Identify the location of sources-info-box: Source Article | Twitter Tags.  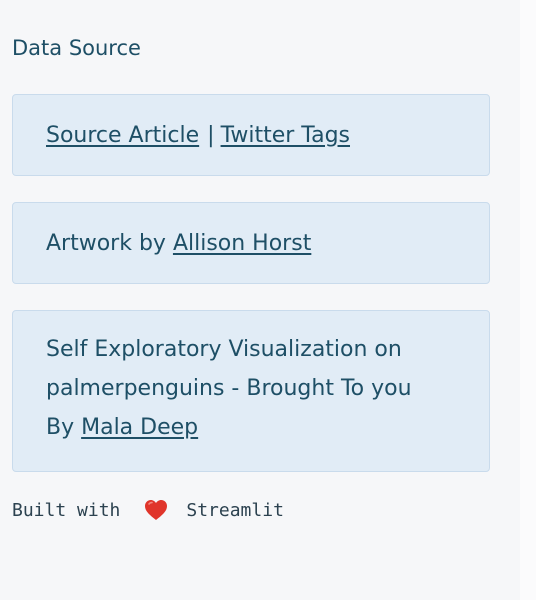
(251, 135).